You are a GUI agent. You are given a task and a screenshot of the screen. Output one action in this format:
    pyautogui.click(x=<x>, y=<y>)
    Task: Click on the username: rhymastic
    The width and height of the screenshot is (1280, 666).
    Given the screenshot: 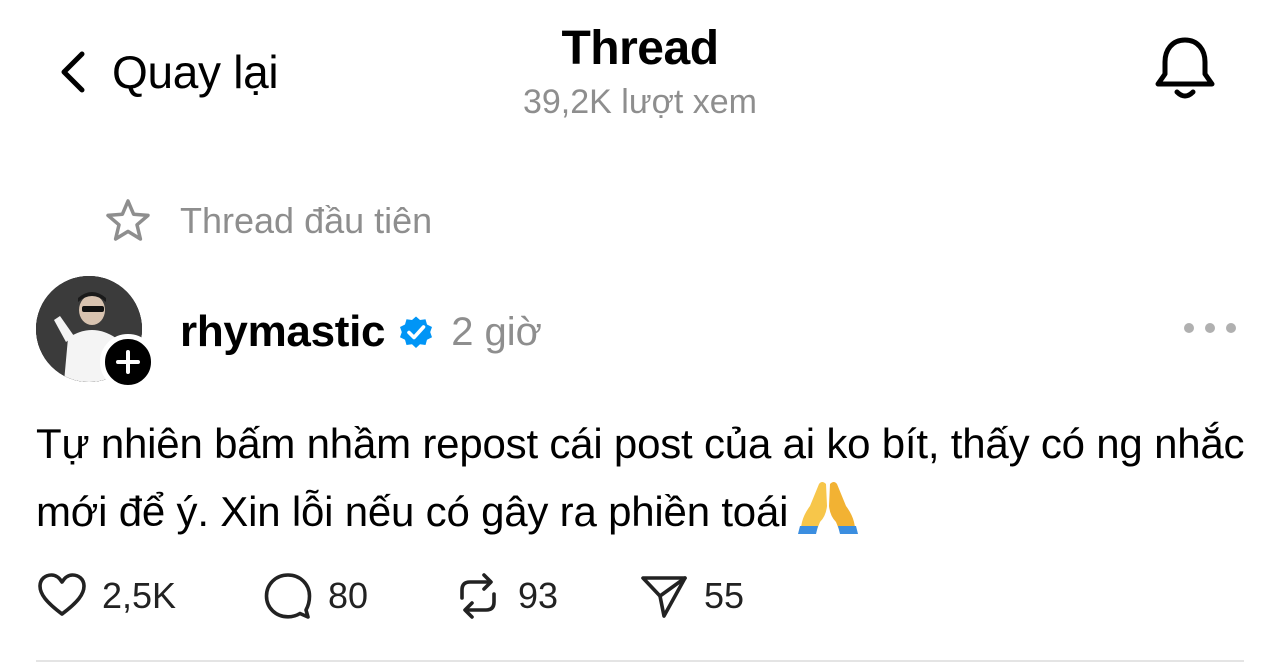 What is the action you would take?
    pyautogui.click(x=282, y=332)
    